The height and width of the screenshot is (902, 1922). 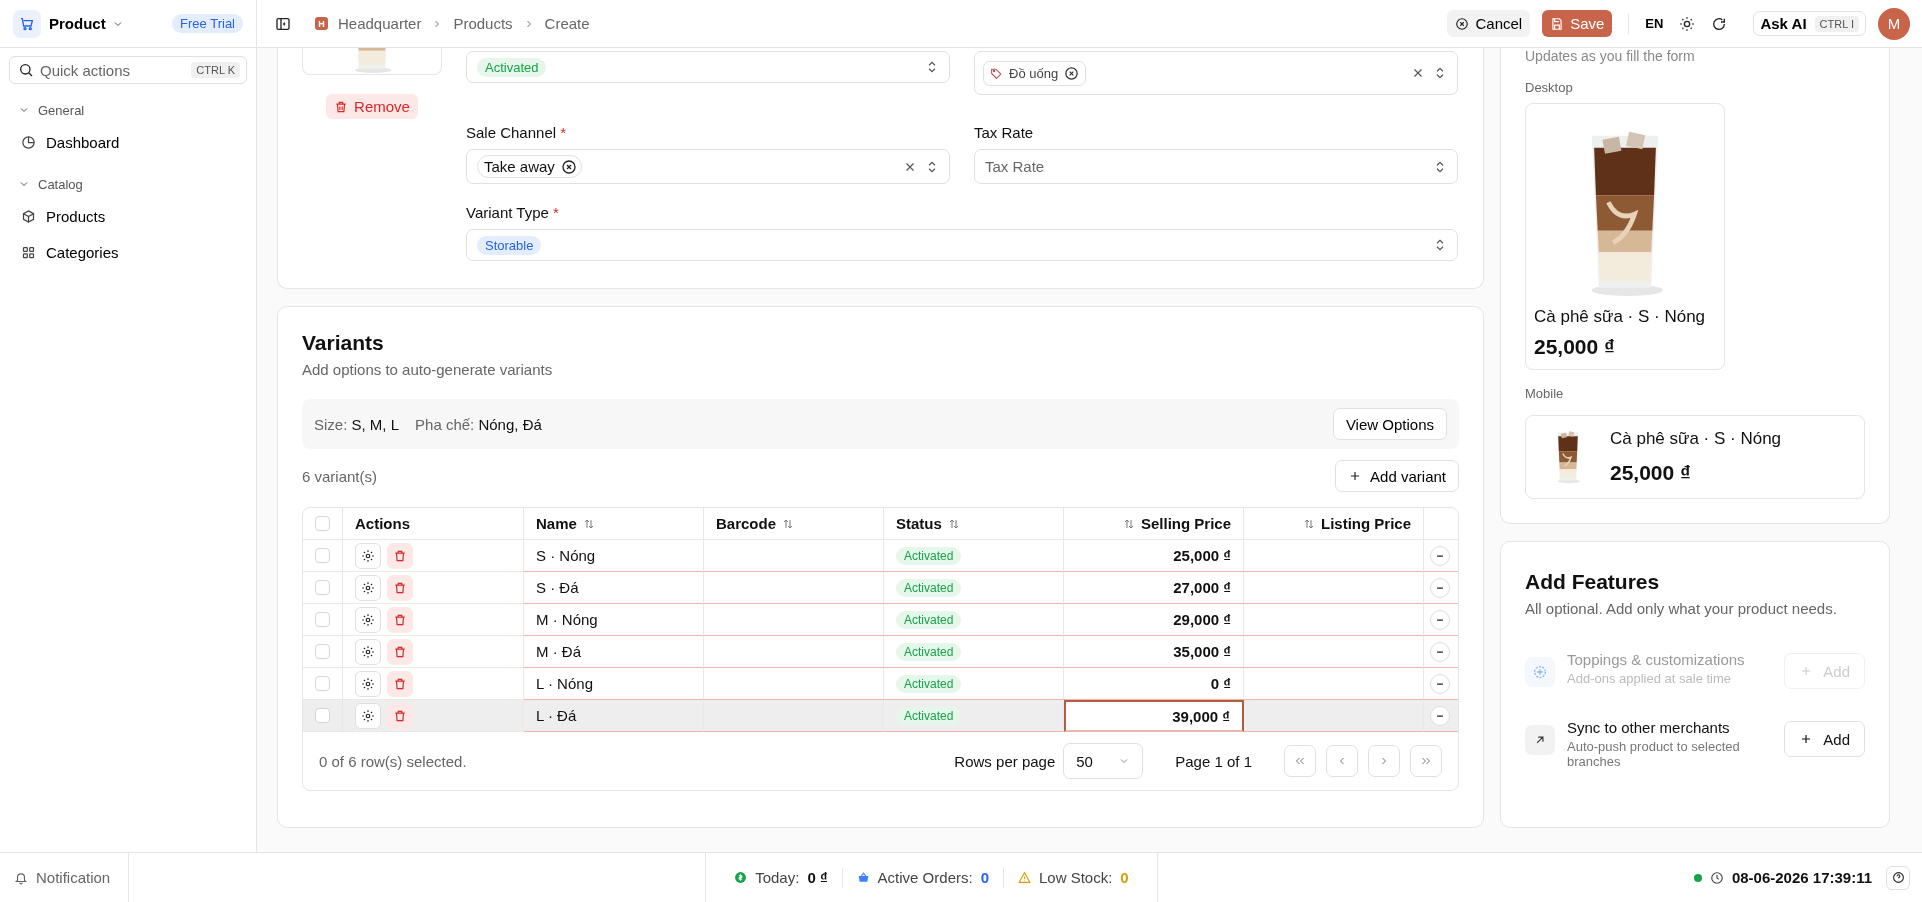 What do you see at coordinates (128, 216) in the screenshot?
I see `sidebar-item: Products` at bounding box center [128, 216].